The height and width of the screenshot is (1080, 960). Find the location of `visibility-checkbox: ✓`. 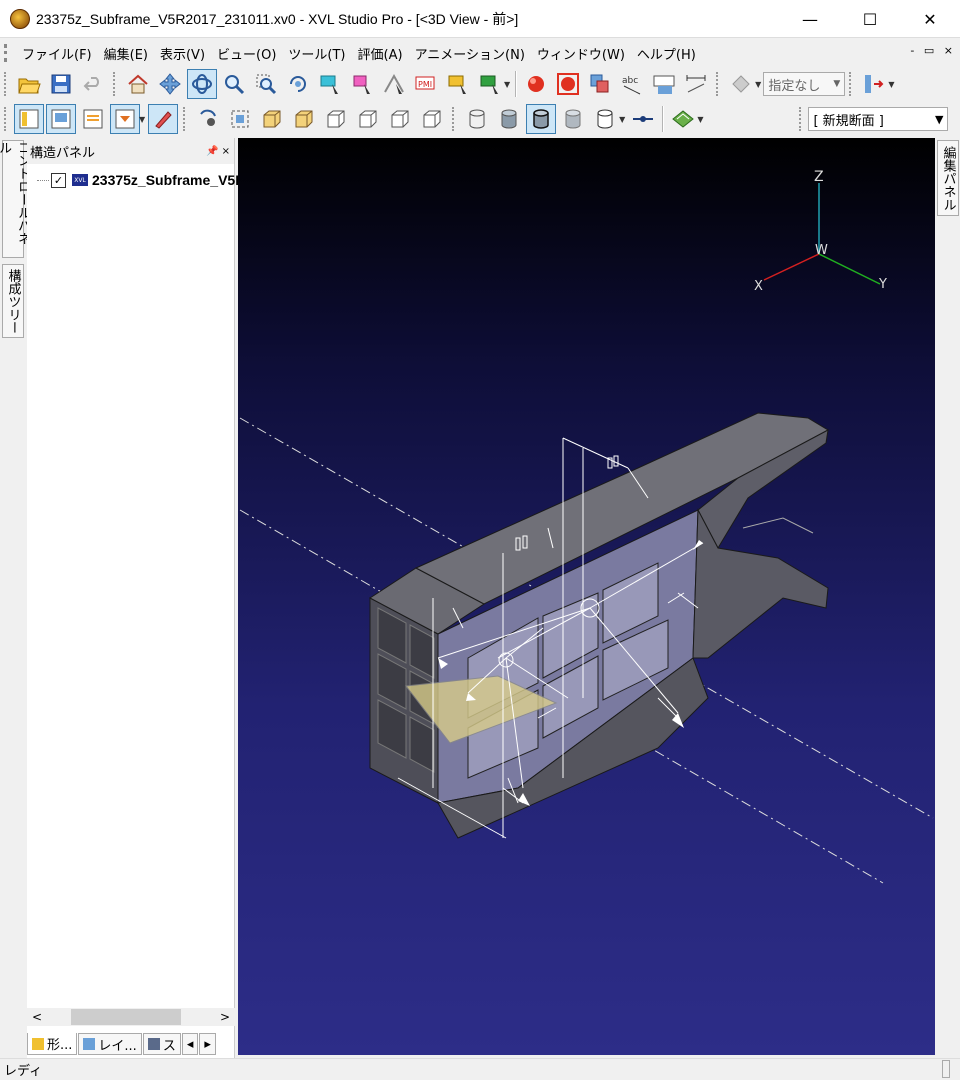

visibility-checkbox: ✓ is located at coordinates (58, 180).